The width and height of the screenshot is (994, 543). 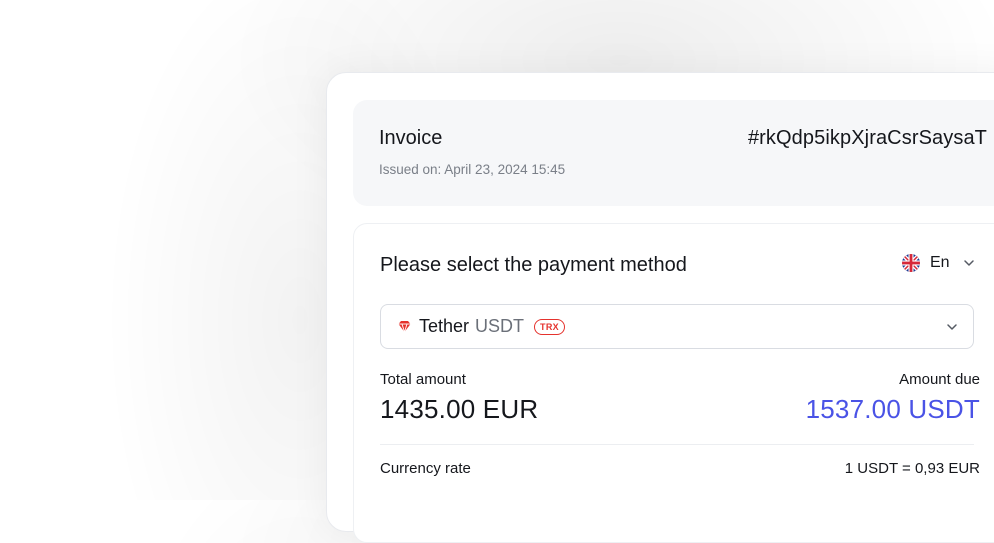 What do you see at coordinates (533, 265) in the screenshot?
I see `payment-method-title: Please select the payment method` at bounding box center [533, 265].